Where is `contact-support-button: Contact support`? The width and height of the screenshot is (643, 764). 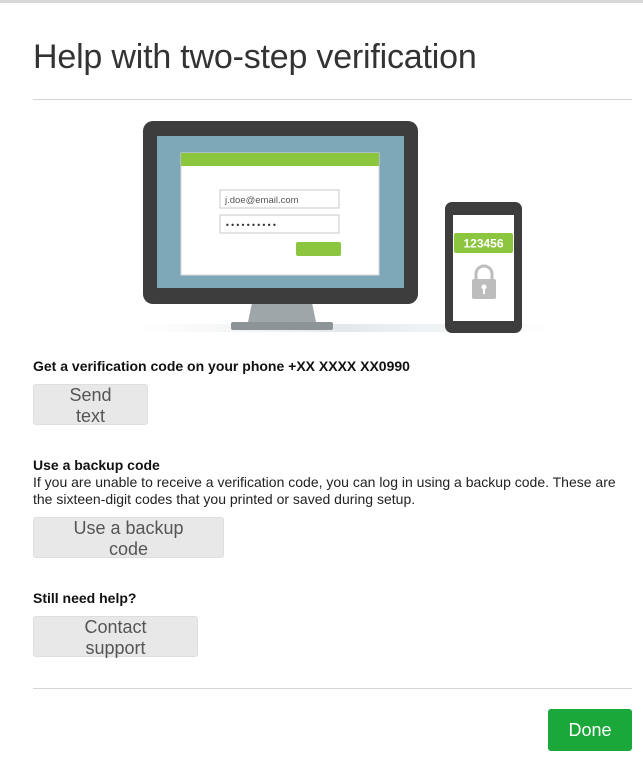
contact-support-button: Contact support is located at coordinates (115, 637).